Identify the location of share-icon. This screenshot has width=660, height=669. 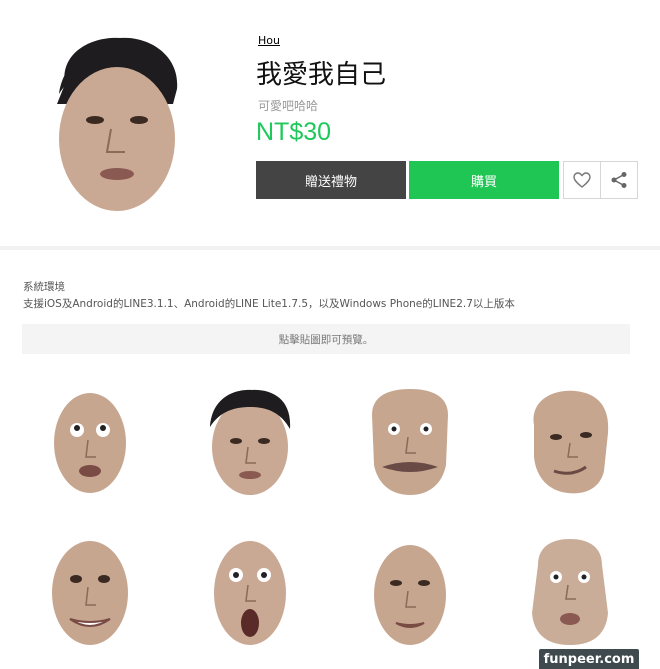
(619, 180).